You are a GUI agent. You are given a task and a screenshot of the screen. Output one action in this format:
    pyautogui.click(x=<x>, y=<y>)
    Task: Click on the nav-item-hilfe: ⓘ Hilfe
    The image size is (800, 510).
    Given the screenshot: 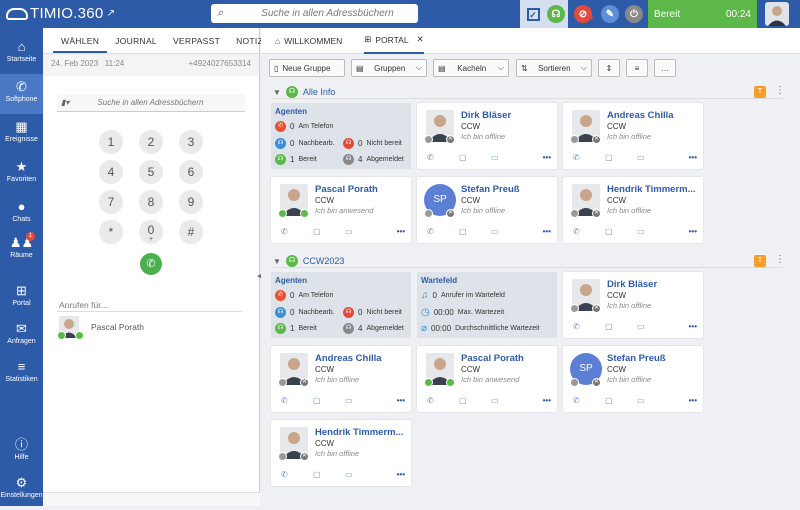 What is the action you would take?
    pyautogui.click(x=21, y=452)
    